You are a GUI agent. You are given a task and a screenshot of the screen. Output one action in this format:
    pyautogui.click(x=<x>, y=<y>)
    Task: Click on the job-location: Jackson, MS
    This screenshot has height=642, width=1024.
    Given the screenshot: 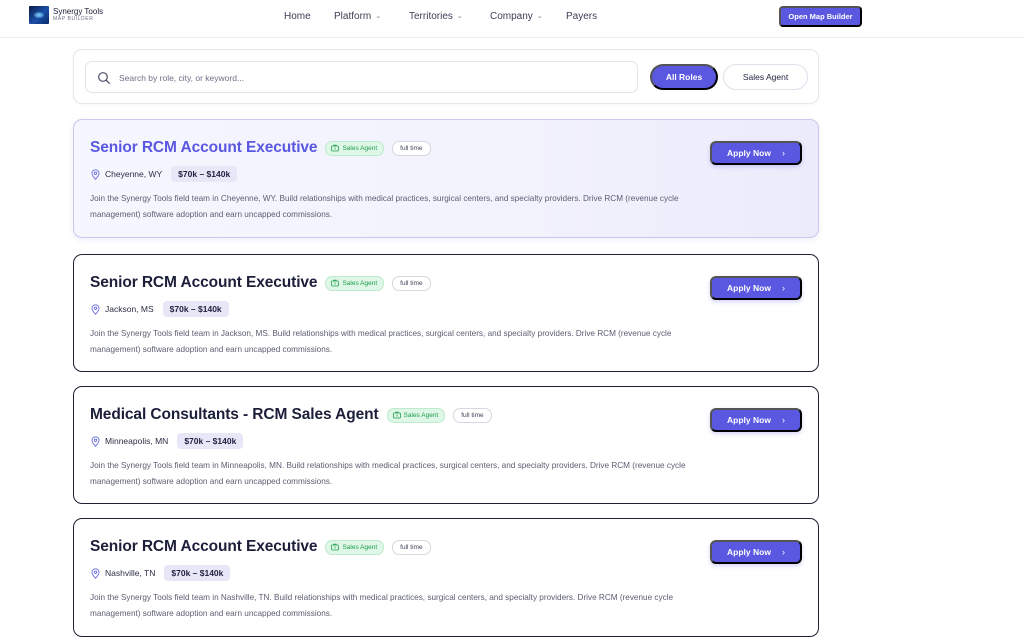 What is the action you would take?
    pyautogui.click(x=122, y=309)
    